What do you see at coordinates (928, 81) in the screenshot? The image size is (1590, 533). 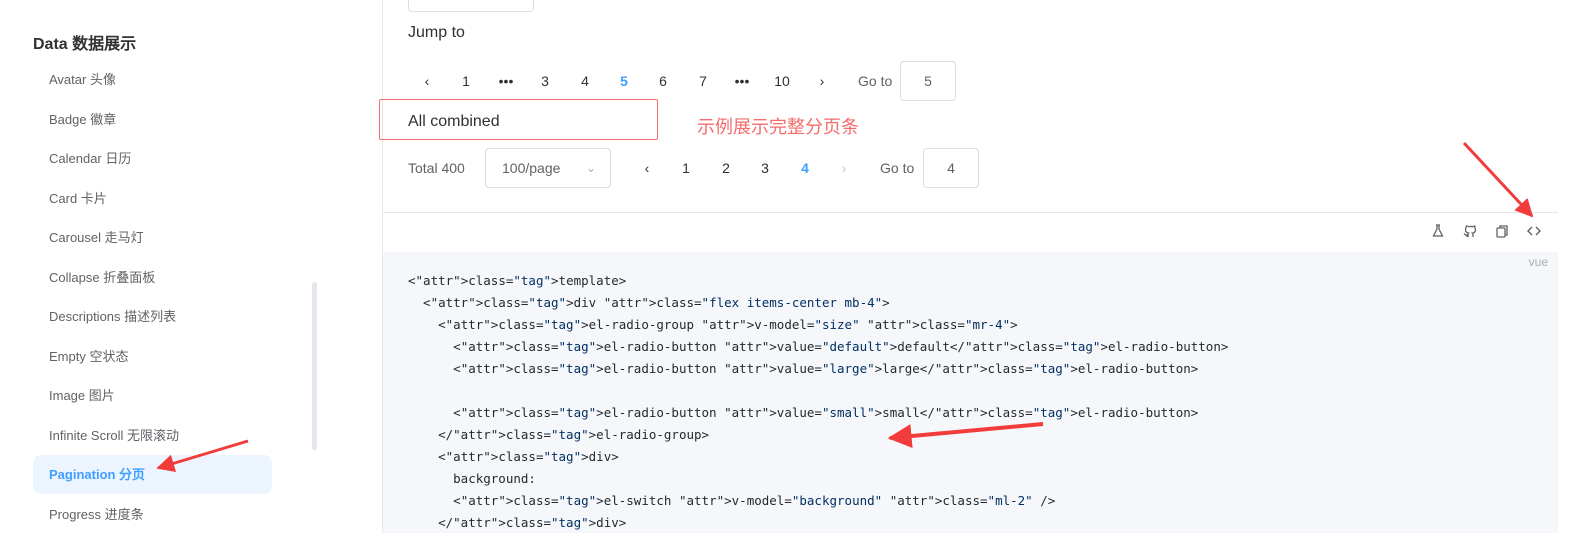 I see `jump-goto-input: 5` at bounding box center [928, 81].